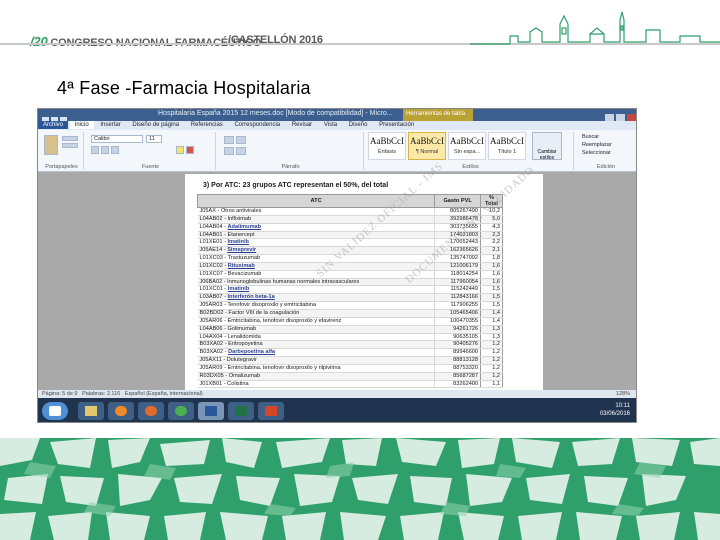 The width and height of the screenshot is (720, 540). I want to click on language-indicator: Español (España, internacional), so click(164, 394).